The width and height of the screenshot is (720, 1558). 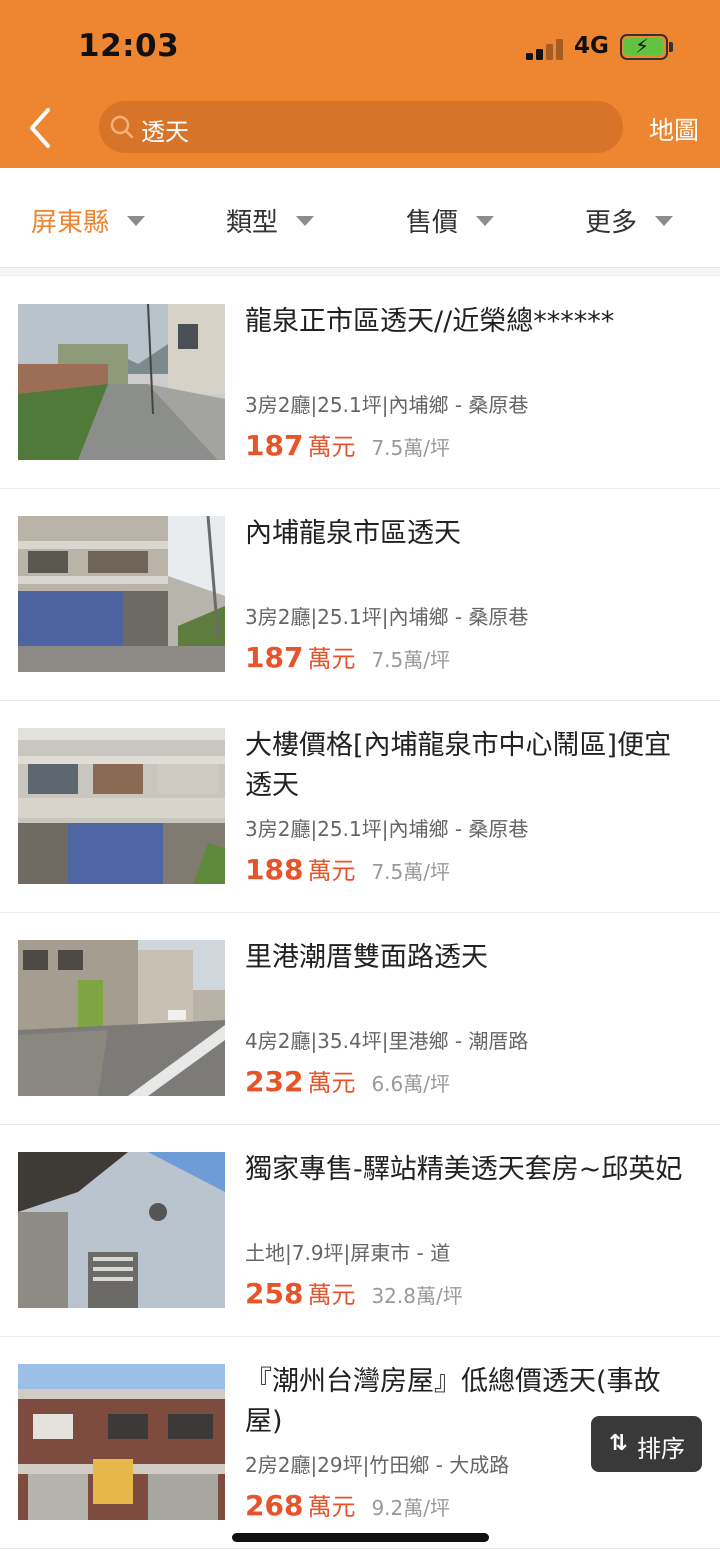 I want to click on price-value: 232, so click(x=274, y=1081).